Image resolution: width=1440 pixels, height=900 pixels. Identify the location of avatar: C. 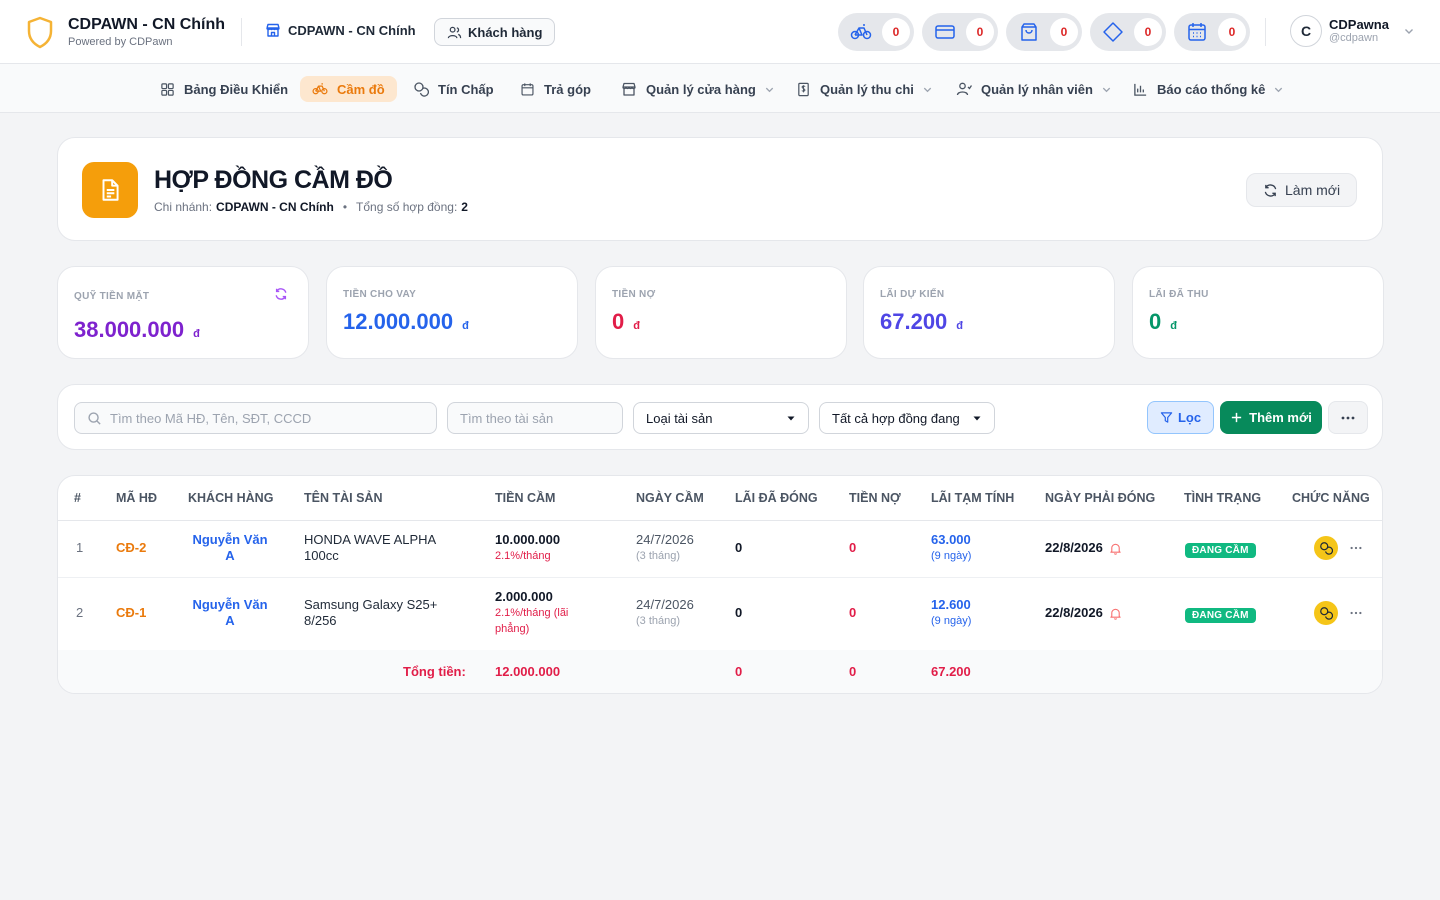
(1306, 31).